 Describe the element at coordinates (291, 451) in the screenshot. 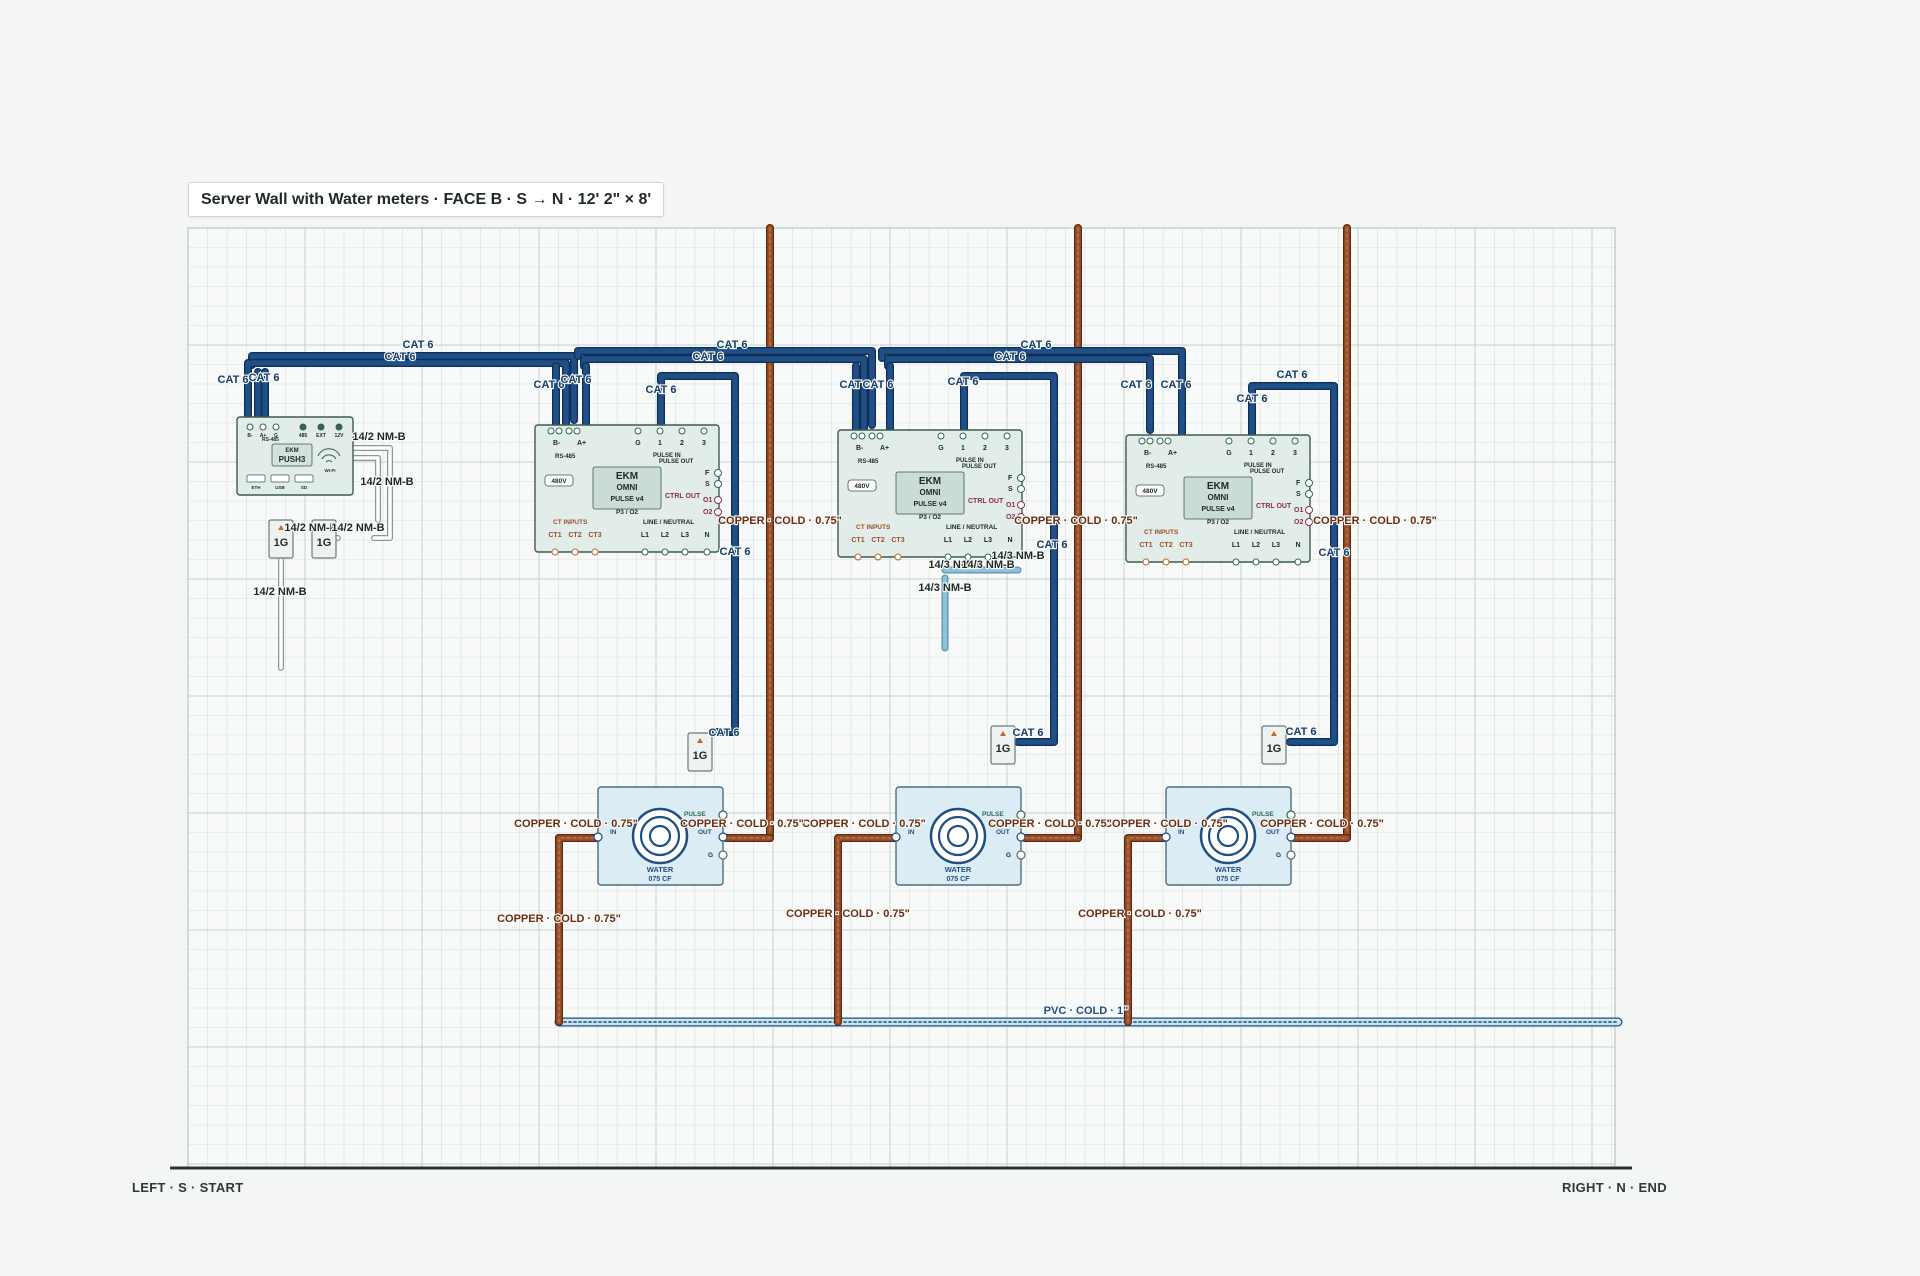

I see `push3-brand: EKM` at that location.